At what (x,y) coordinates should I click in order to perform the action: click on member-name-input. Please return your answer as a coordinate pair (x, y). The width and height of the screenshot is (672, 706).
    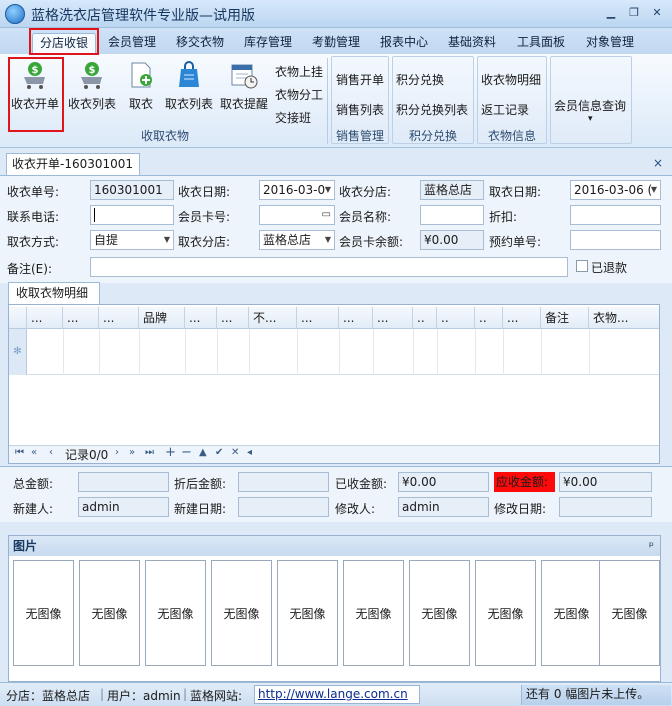
    Looking at the image, I should click on (452, 215).